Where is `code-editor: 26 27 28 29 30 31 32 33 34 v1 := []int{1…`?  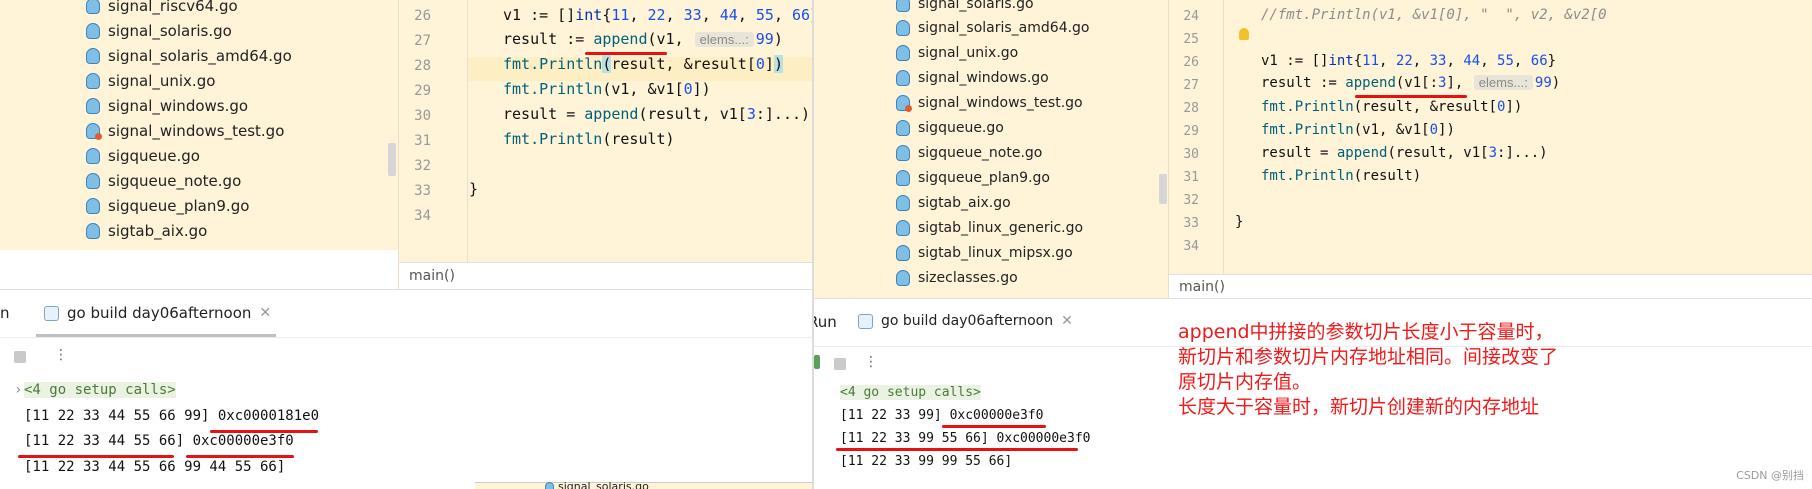 code-editor: 26 27 28 29 30 31 32 33 34 v1 := []int{1… is located at coordinates (605, 131).